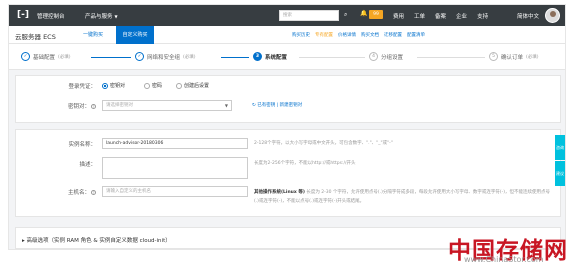 Image resolution: width=583 pixels, height=270 pixels. I want to click on description-textarea, so click(175, 168).